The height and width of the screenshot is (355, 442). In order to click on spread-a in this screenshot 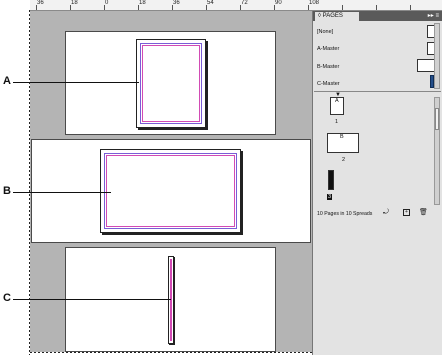, I will do `click(170, 83)`.